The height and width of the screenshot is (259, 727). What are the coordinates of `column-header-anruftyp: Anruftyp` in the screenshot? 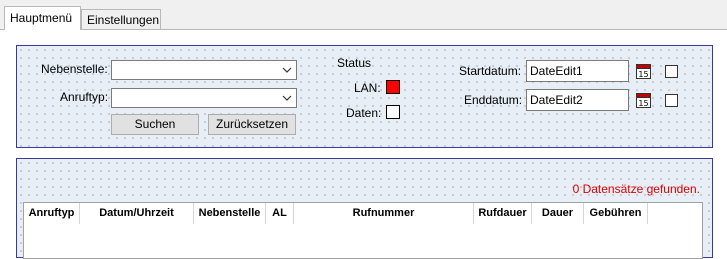 It's located at (52, 213).